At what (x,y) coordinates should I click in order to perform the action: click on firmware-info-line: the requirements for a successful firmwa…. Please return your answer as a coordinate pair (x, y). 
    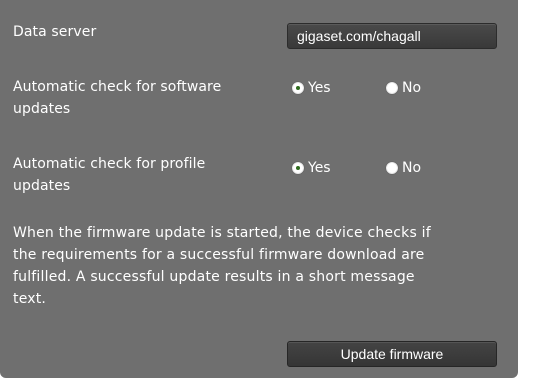
    Looking at the image, I should click on (219, 255).